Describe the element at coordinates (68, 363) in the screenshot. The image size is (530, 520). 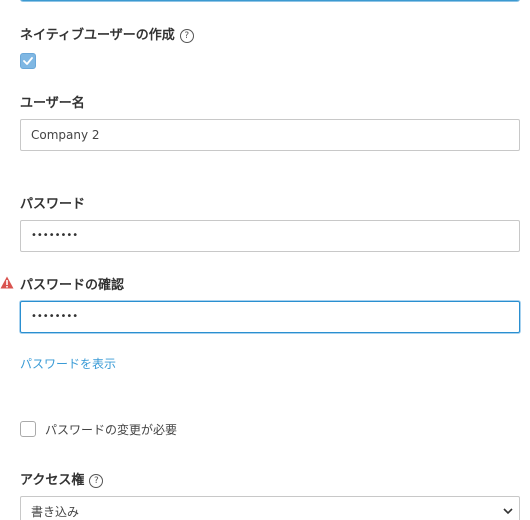
I see `show-password-link: パスワードを表示` at that location.